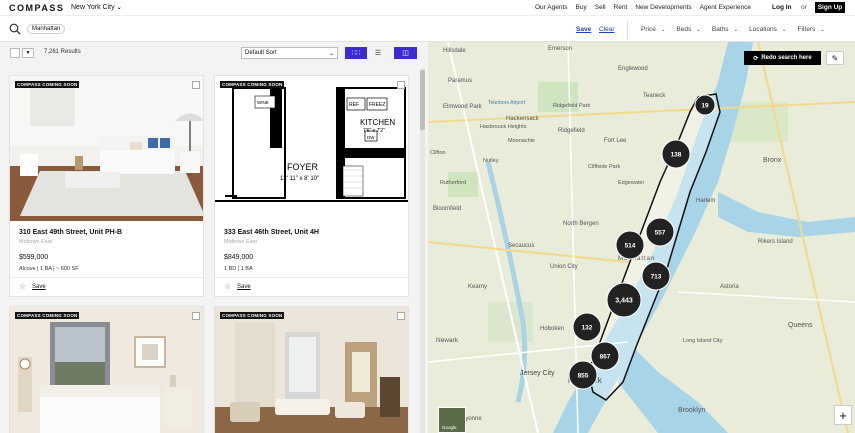  What do you see at coordinates (583, 29) in the screenshot?
I see `save-search-link: Save` at bounding box center [583, 29].